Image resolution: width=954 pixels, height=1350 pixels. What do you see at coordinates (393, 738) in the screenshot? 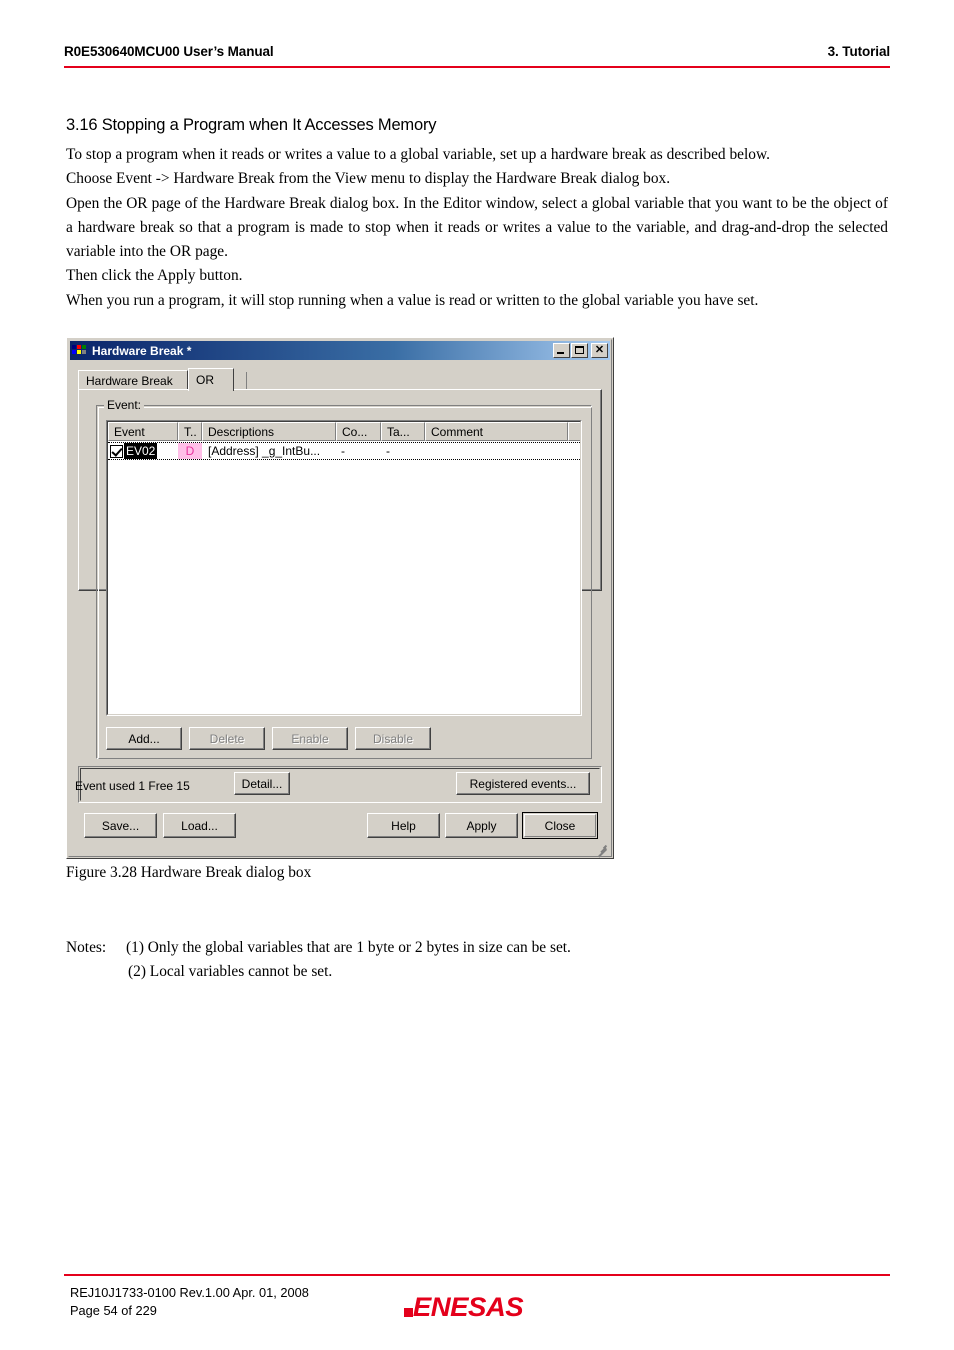
I see `disable-button: Disable` at bounding box center [393, 738].